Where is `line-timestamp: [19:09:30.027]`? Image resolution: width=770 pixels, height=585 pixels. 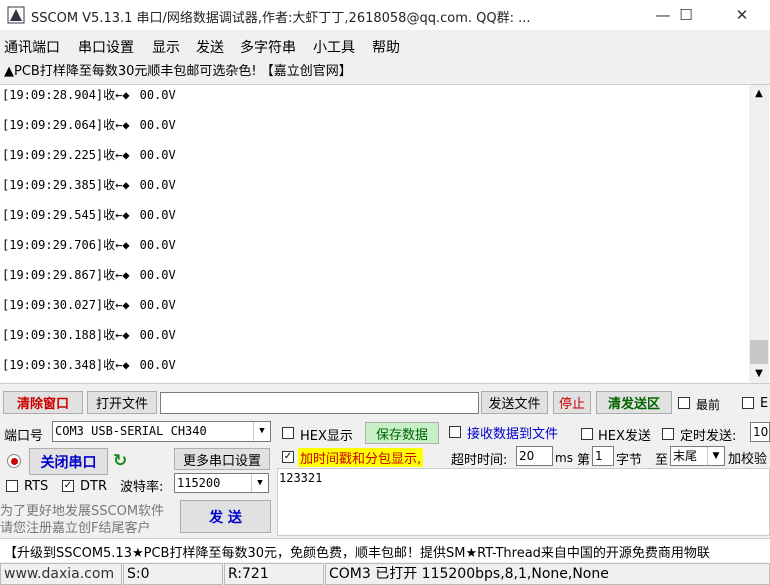
line-timestamp: [19:09:30.027] is located at coordinates (53, 305).